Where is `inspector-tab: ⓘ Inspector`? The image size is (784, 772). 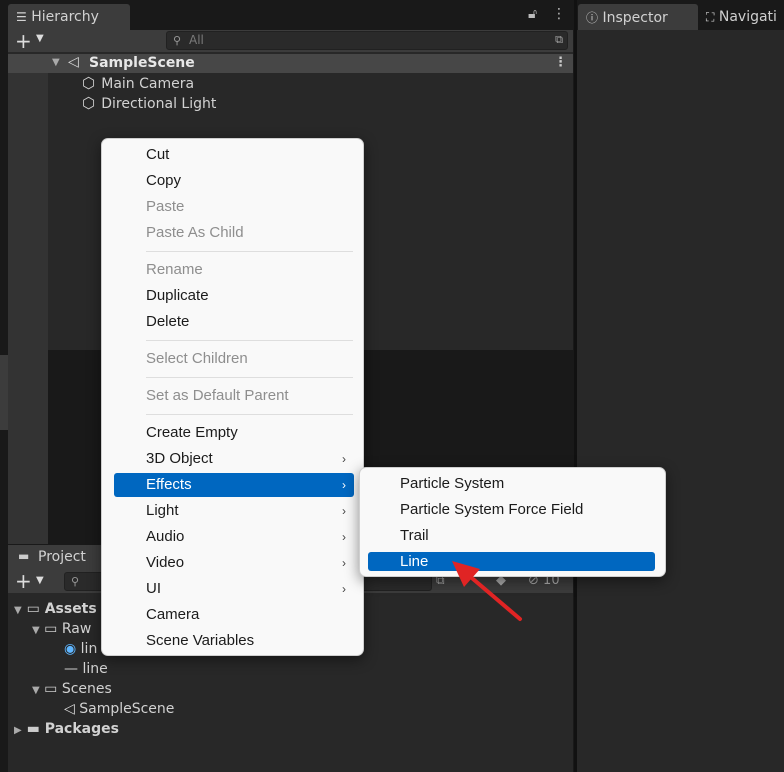 inspector-tab: ⓘ Inspector is located at coordinates (638, 17).